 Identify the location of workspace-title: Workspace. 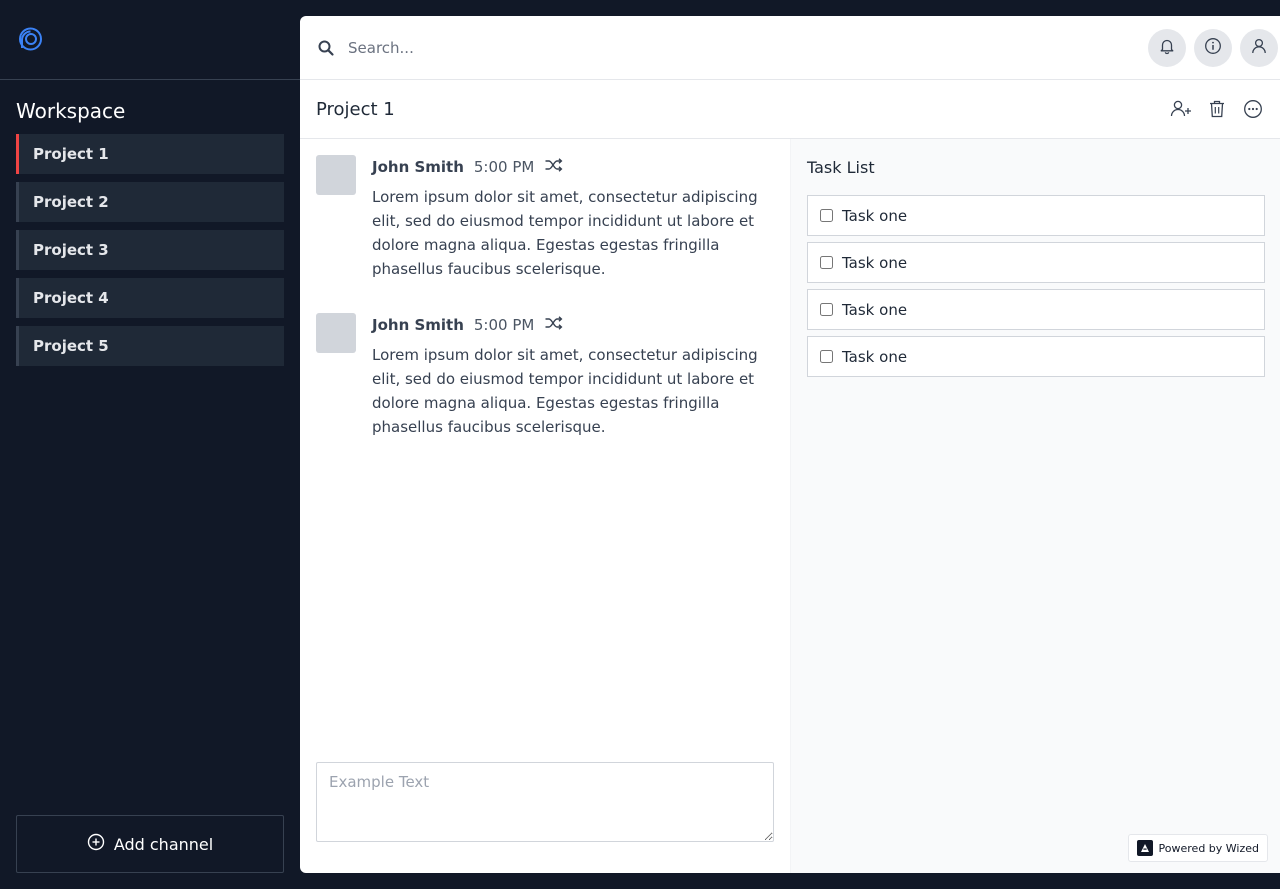
(71, 111).